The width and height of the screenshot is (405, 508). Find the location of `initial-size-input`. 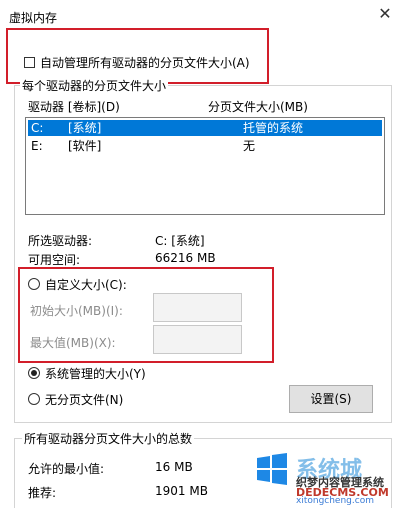

initial-size-input is located at coordinates (197, 307).